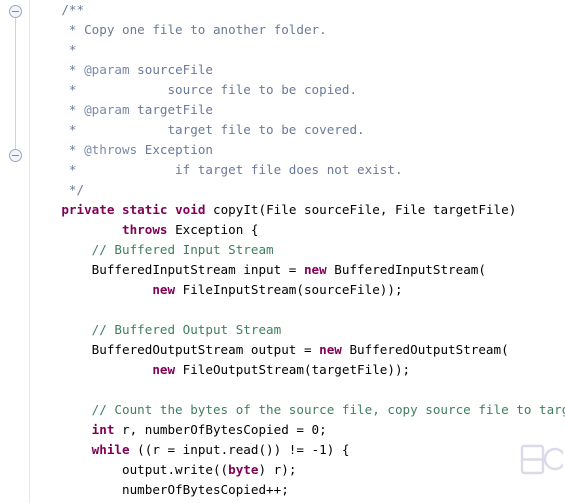  I want to click on code-line: int r, numberOfBytesCopied = 0;, so click(298, 430).